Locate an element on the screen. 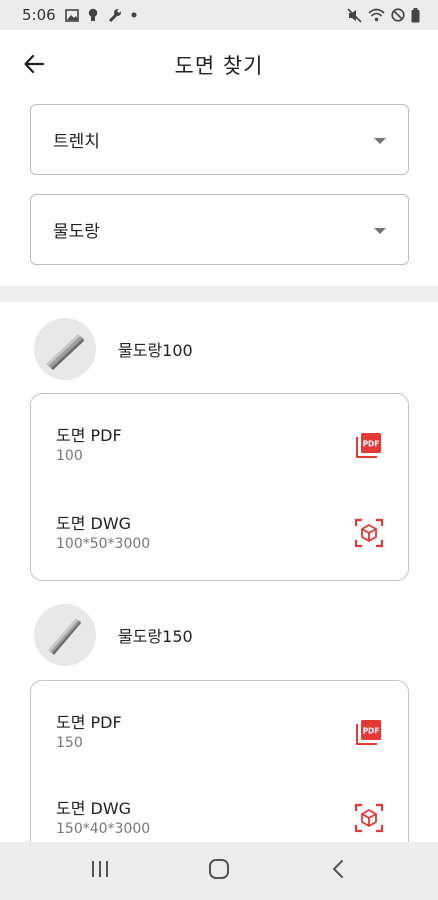 This screenshot has height=900, width=438. status-bar: 5:06 is located at coordinates (219, 15).